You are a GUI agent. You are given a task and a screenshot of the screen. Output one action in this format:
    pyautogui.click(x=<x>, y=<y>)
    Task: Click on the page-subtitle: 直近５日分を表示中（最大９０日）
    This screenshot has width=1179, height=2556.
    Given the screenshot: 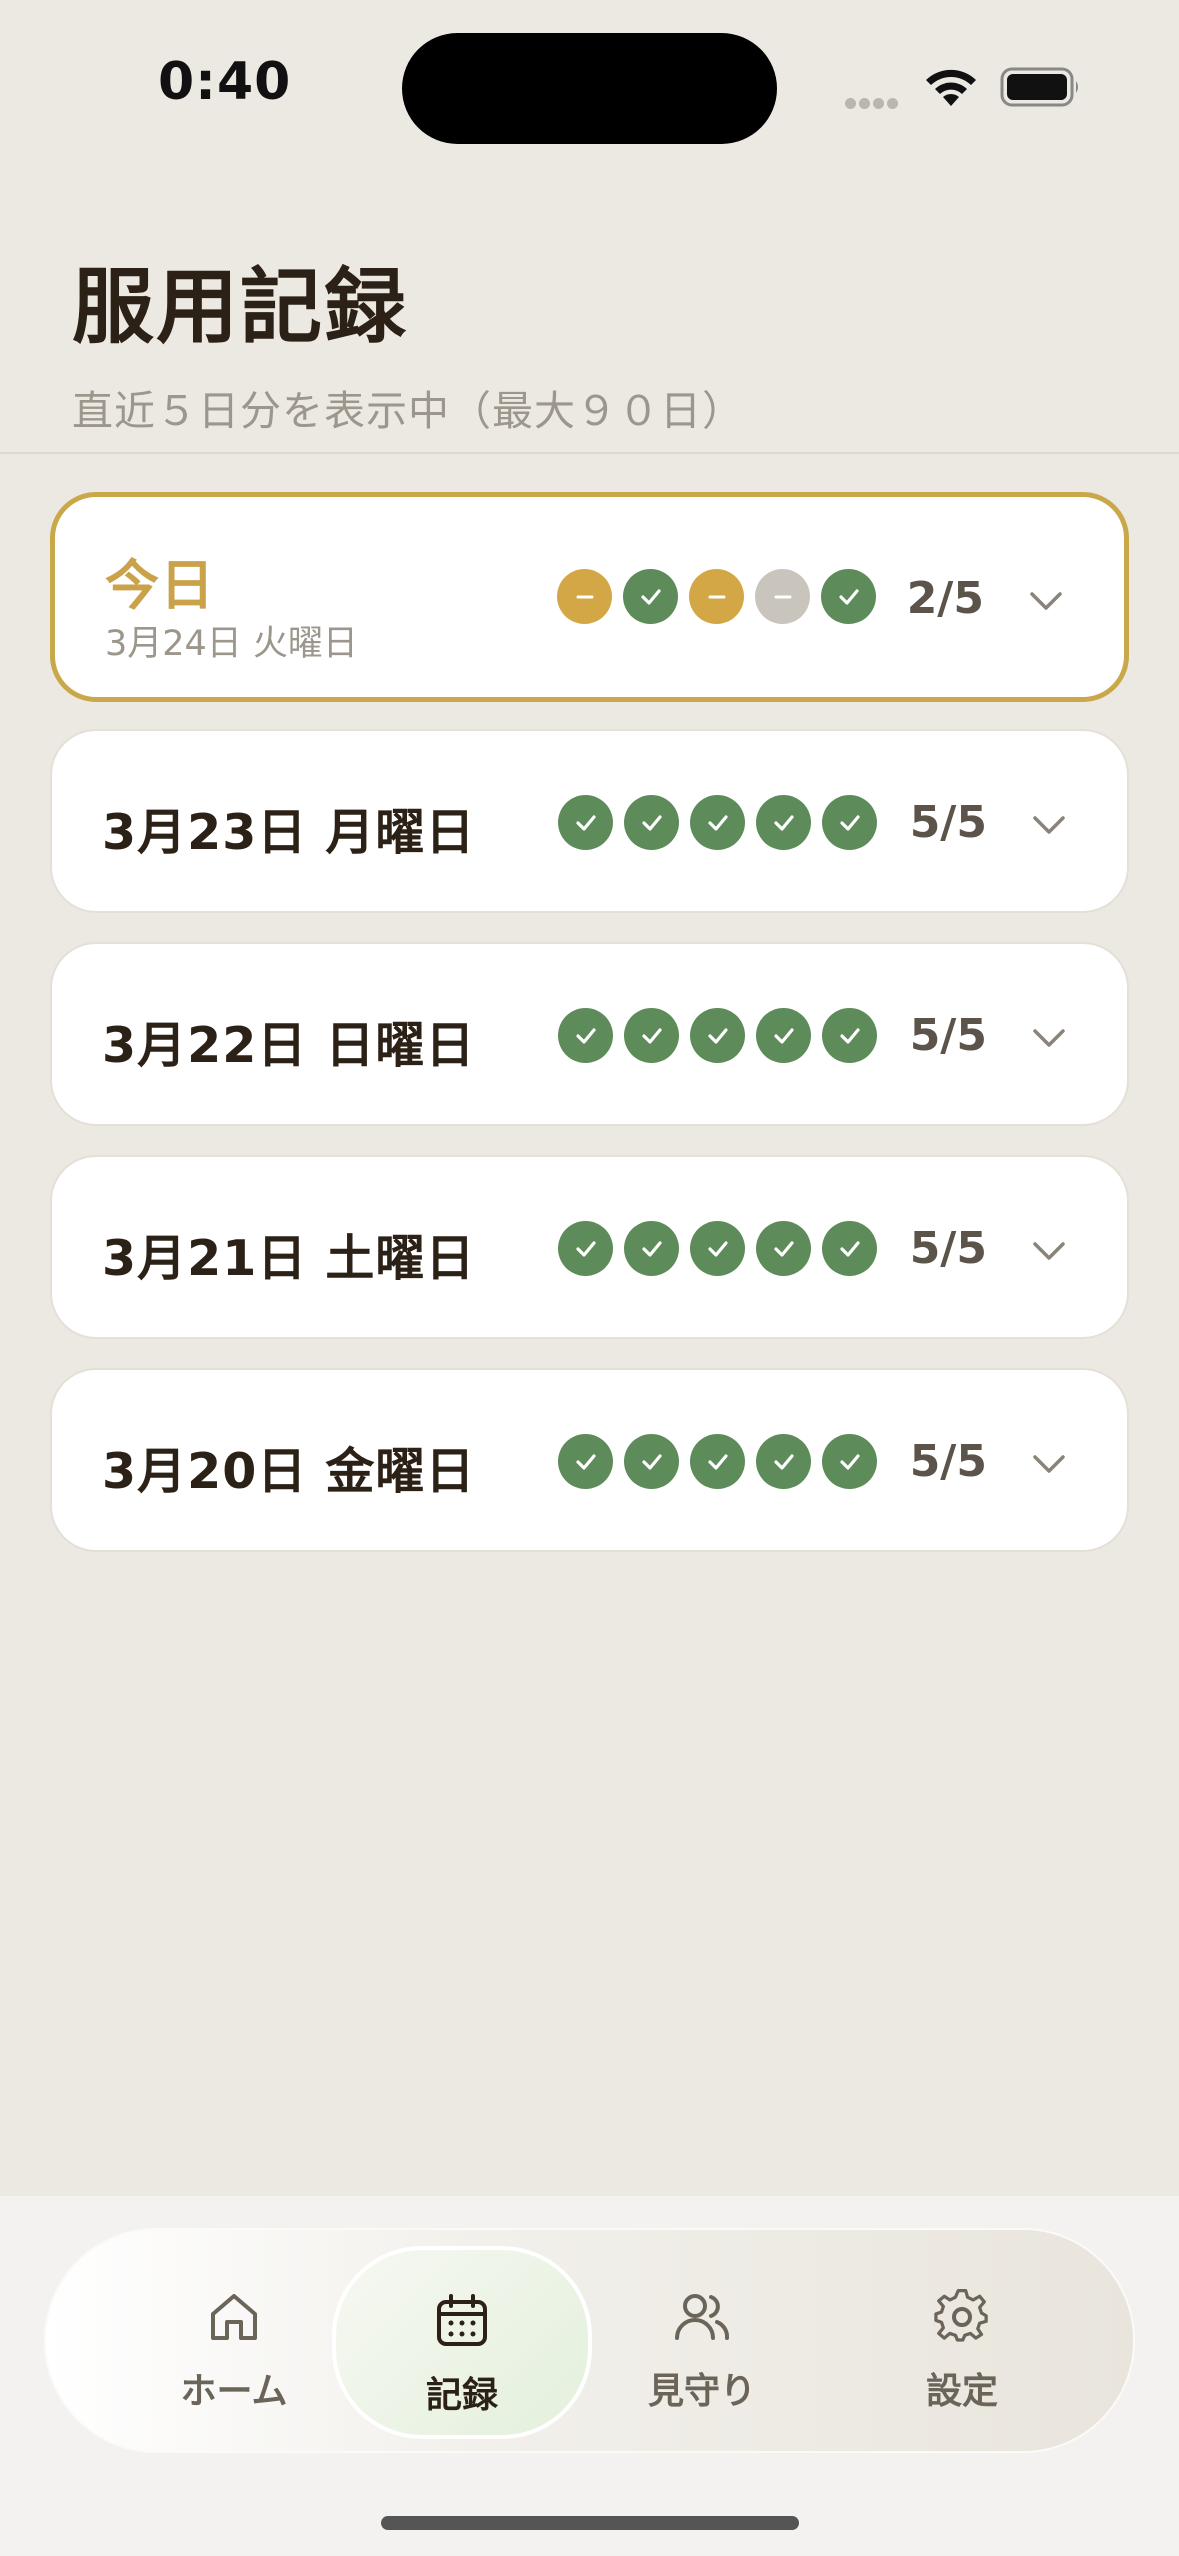 What is the action you would take?
    pyautogui.click(x=408, y=411)
    